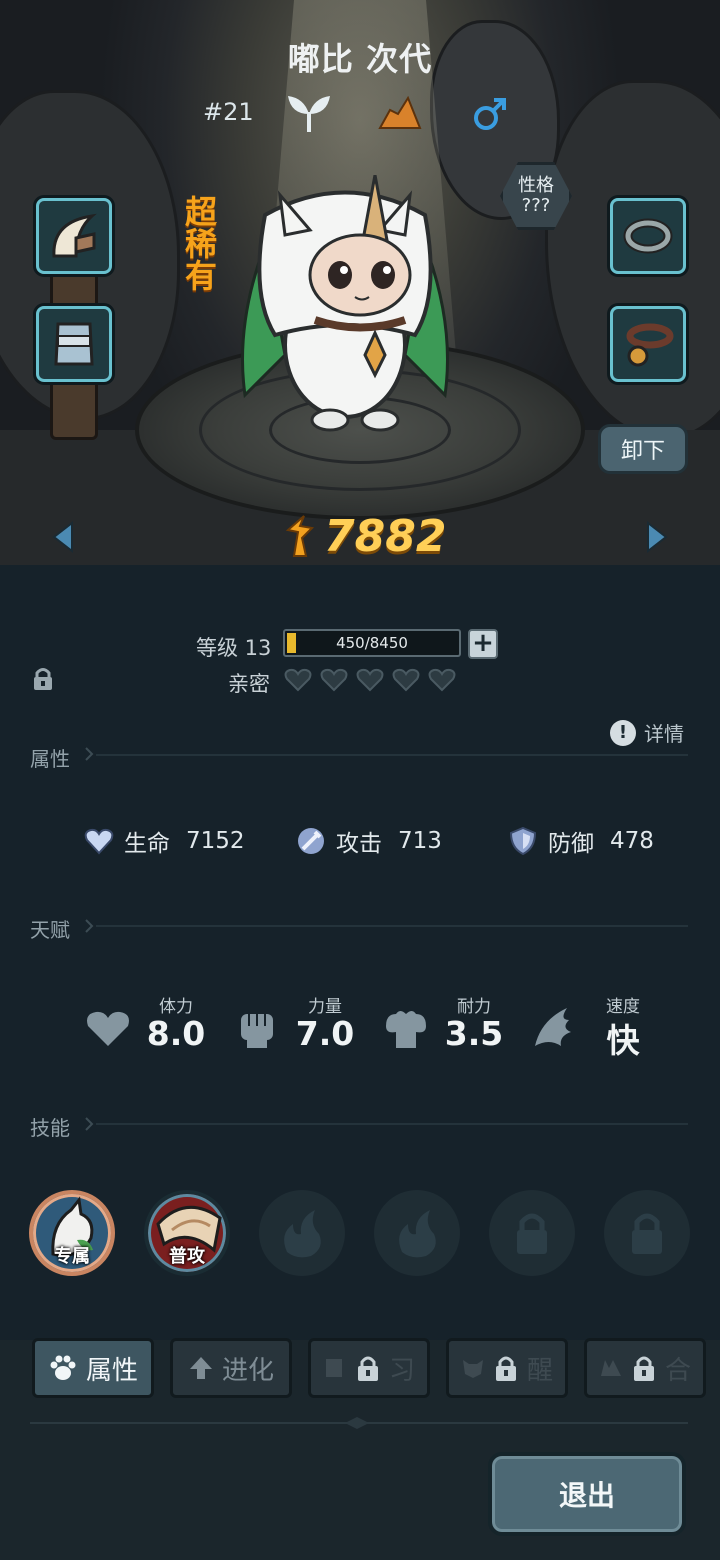 Image resolution: width=720 pixels, height=1560 pixels. What do you see at coordinates (596, 1025) in the screenshot?
I see `talent-speed: 速度 快` at bounding box center [596, 1025].